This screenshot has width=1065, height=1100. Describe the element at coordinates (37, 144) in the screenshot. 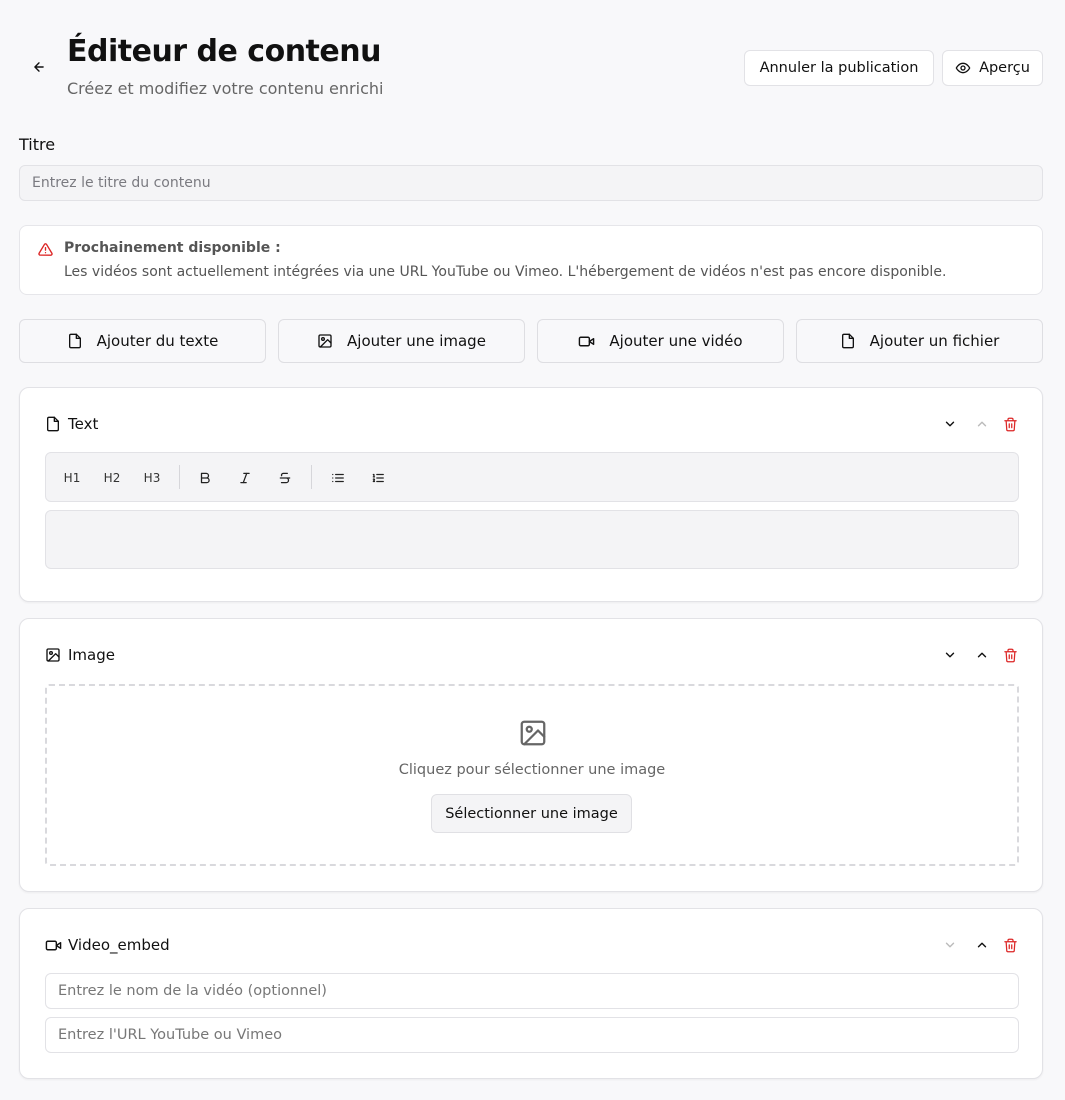

I see `title-label: Titre` at that location.